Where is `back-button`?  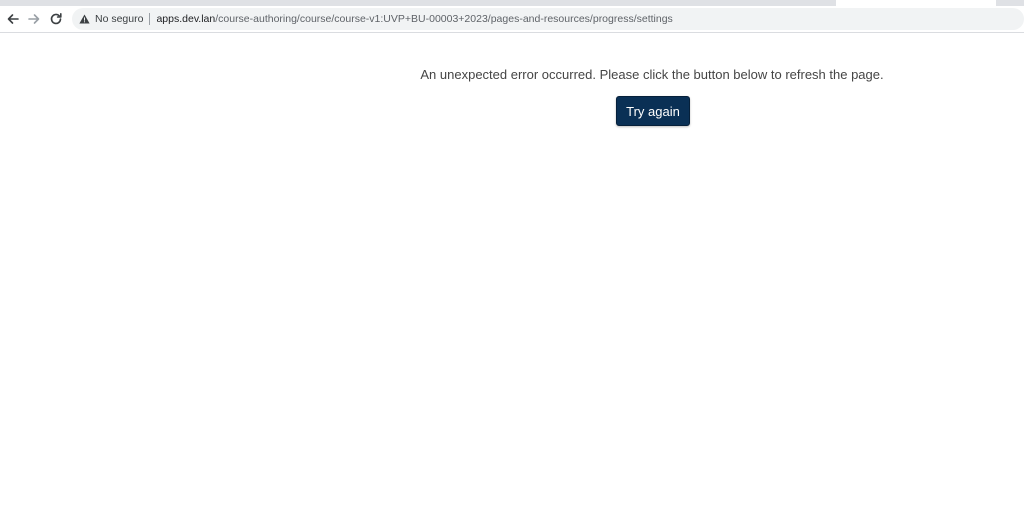 back-button is located at coordinates (13, 19).